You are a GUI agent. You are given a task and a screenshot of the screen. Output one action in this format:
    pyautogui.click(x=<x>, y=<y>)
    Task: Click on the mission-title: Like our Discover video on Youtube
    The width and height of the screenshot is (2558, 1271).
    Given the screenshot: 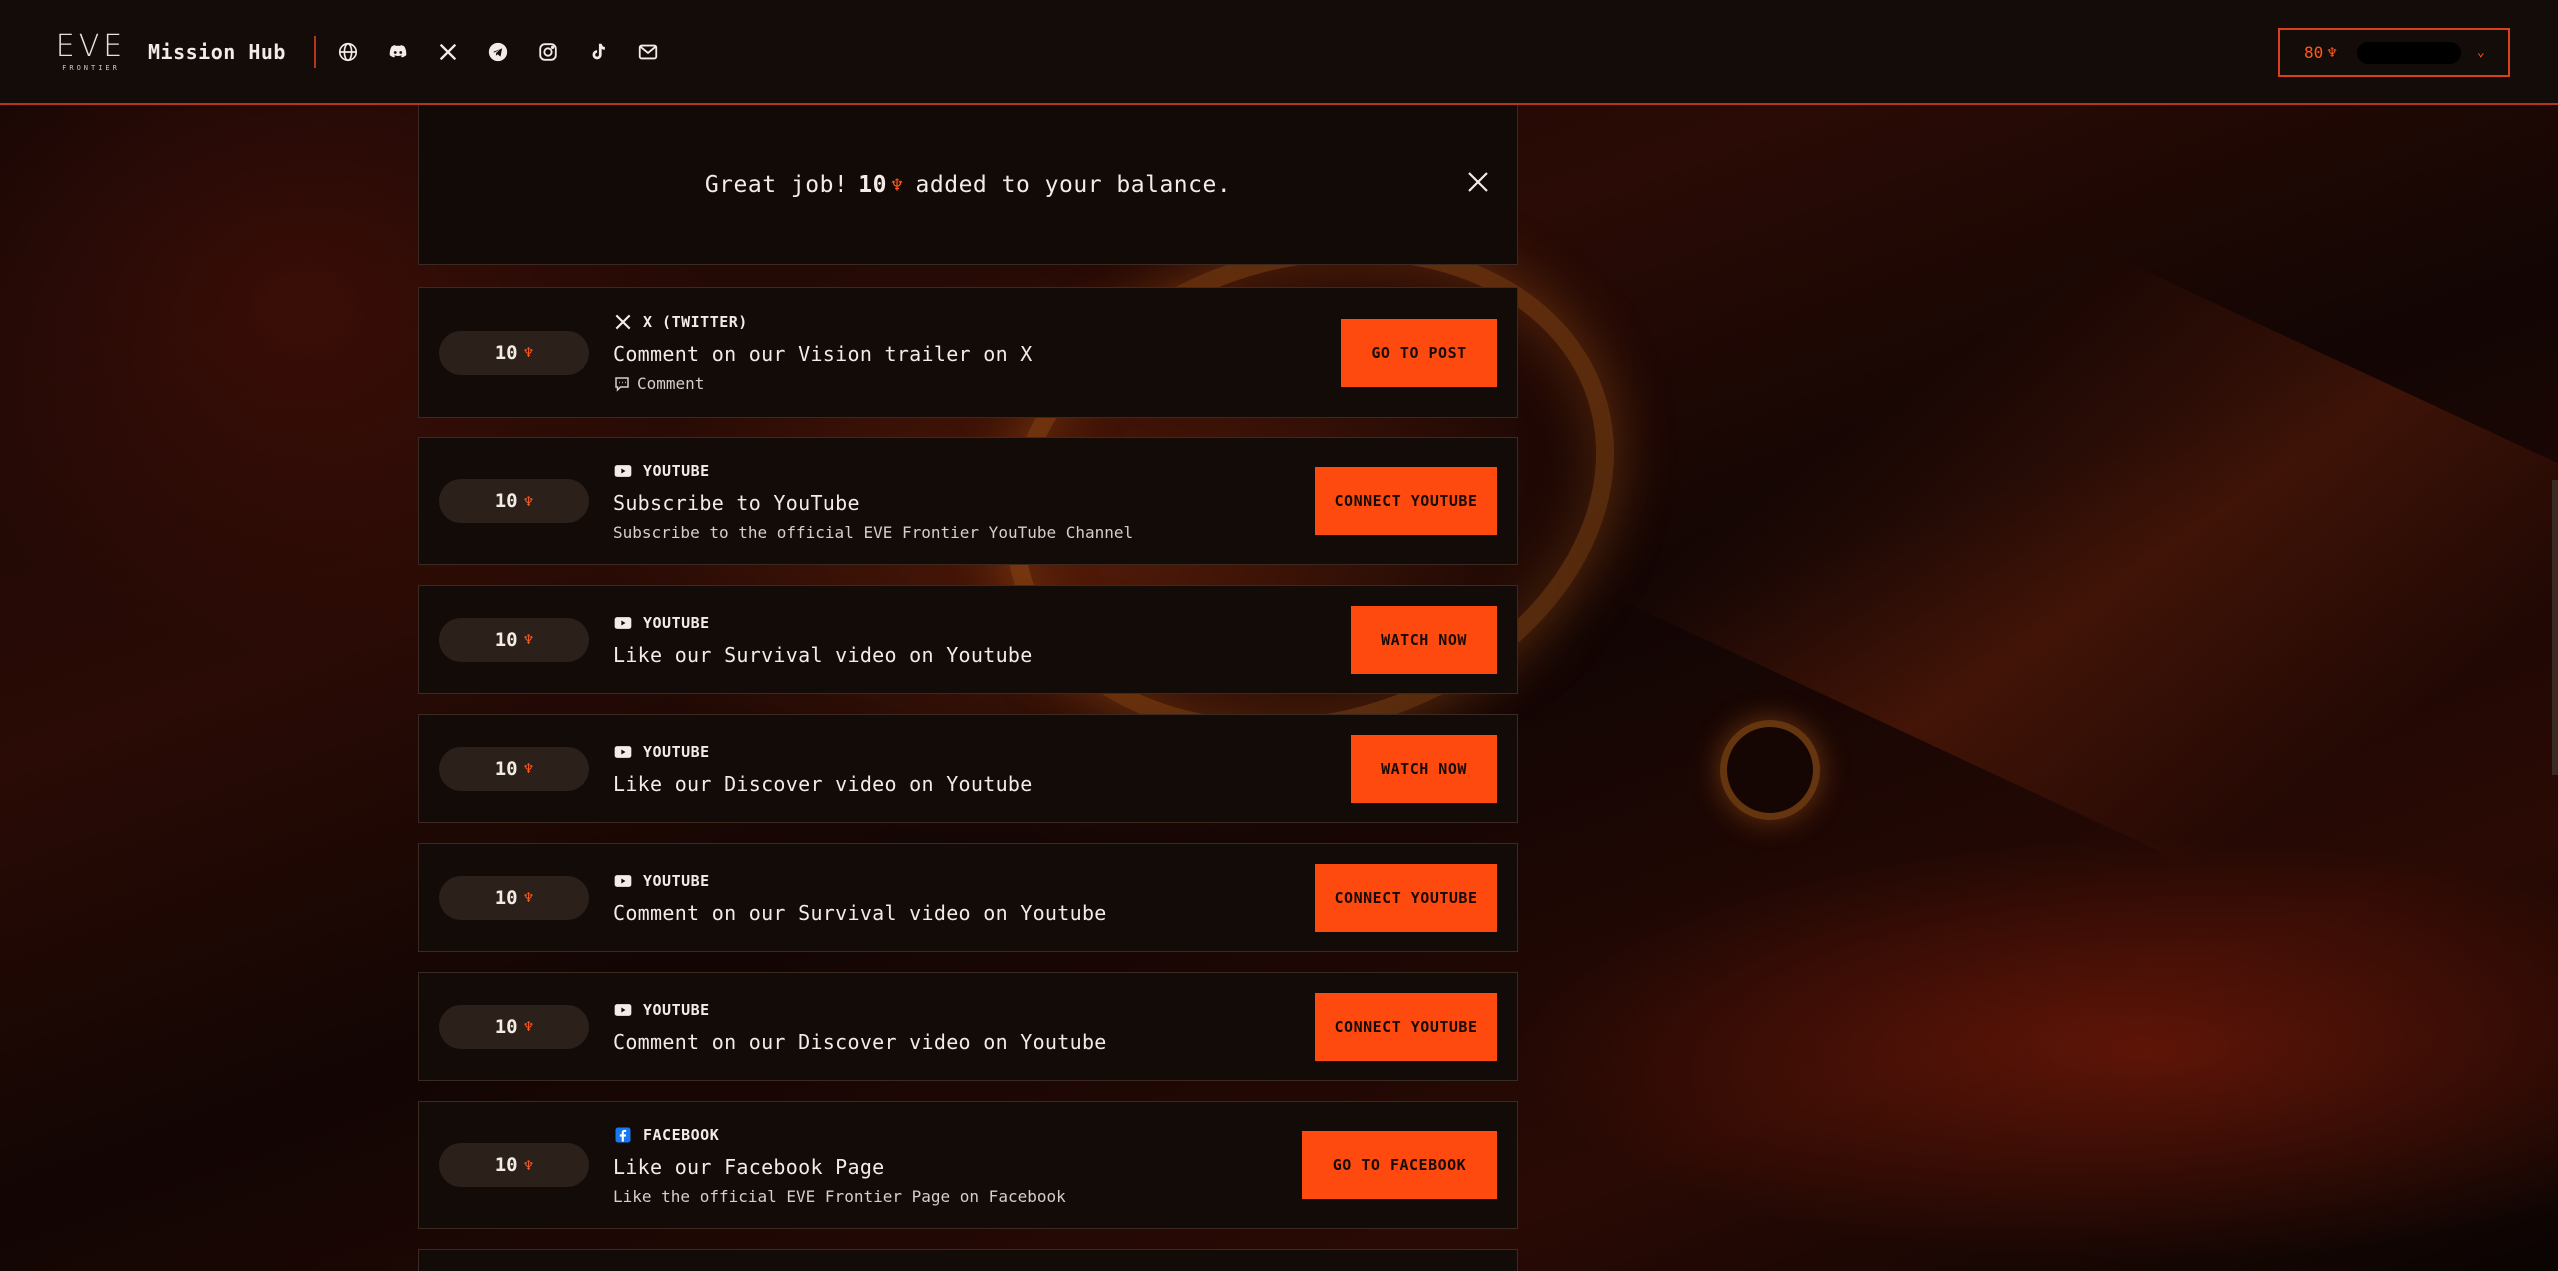 What is the action you would take?
    pyautogui.click(x=823, y=783)
    